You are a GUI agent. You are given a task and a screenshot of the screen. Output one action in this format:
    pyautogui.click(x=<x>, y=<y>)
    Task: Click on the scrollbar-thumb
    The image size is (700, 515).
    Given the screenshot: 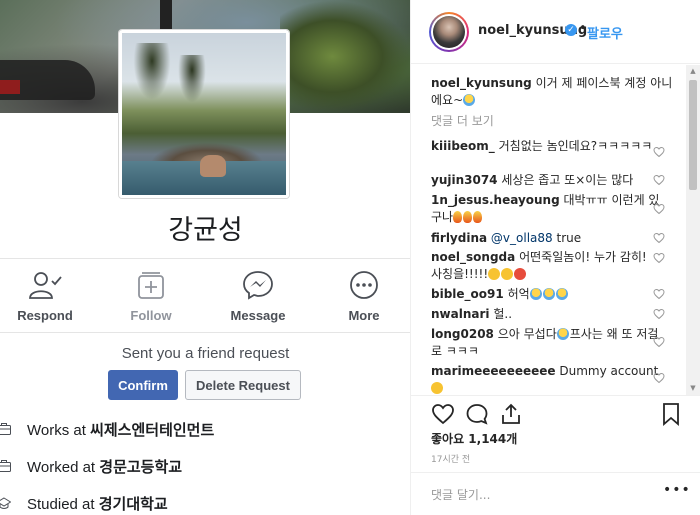 What is the action you would take?
    pyautogui.click(x=693, y=135)
    